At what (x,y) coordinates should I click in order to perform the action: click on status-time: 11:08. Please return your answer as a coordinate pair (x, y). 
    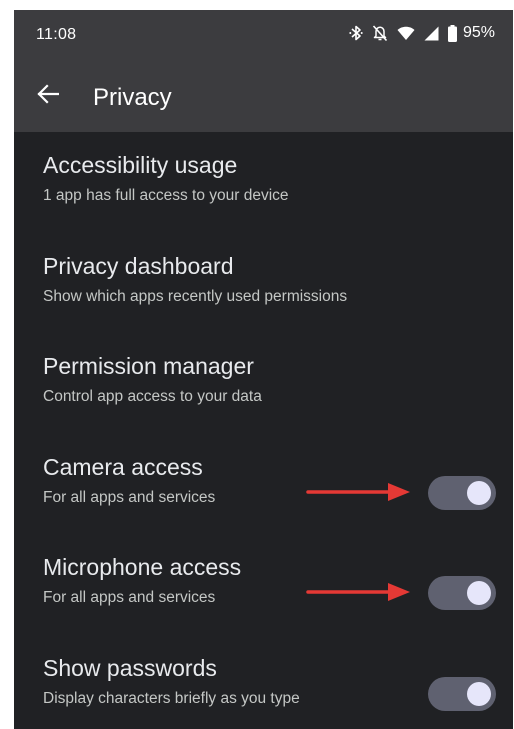
    Looking at the image, I should click on (56, 34).